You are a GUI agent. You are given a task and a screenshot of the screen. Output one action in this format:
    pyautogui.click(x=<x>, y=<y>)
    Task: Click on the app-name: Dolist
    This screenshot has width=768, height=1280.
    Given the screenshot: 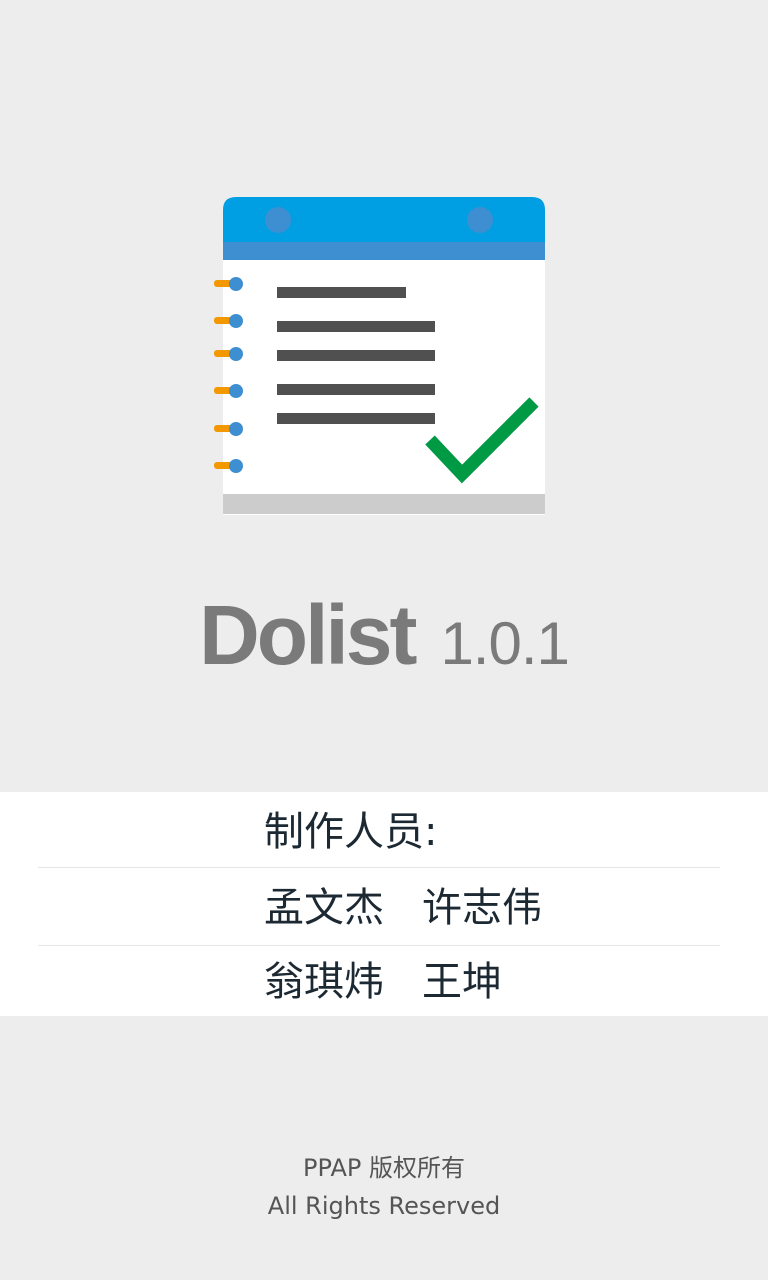 What is the action you would take?
    pyautogui.click(x=308, y=635)
    